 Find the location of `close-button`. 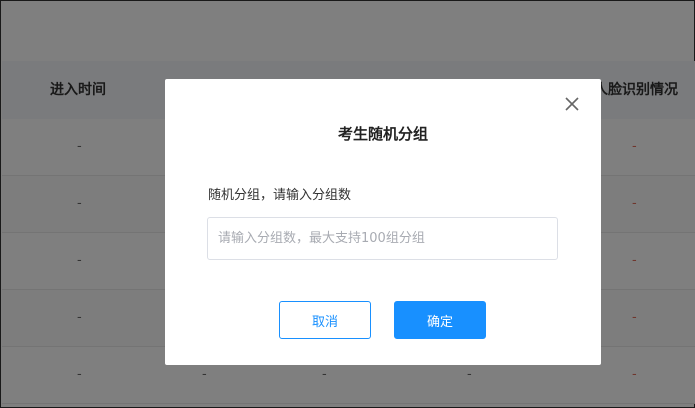

close-button is located at coordinates (572, 104).